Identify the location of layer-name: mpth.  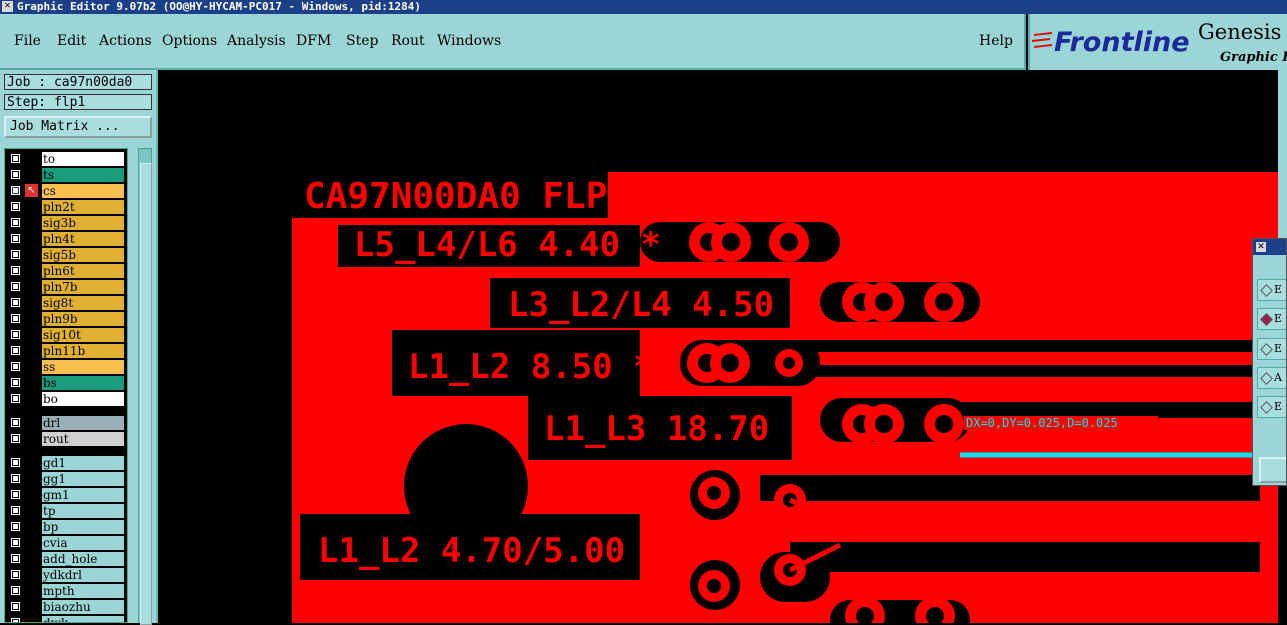
(83, 591).